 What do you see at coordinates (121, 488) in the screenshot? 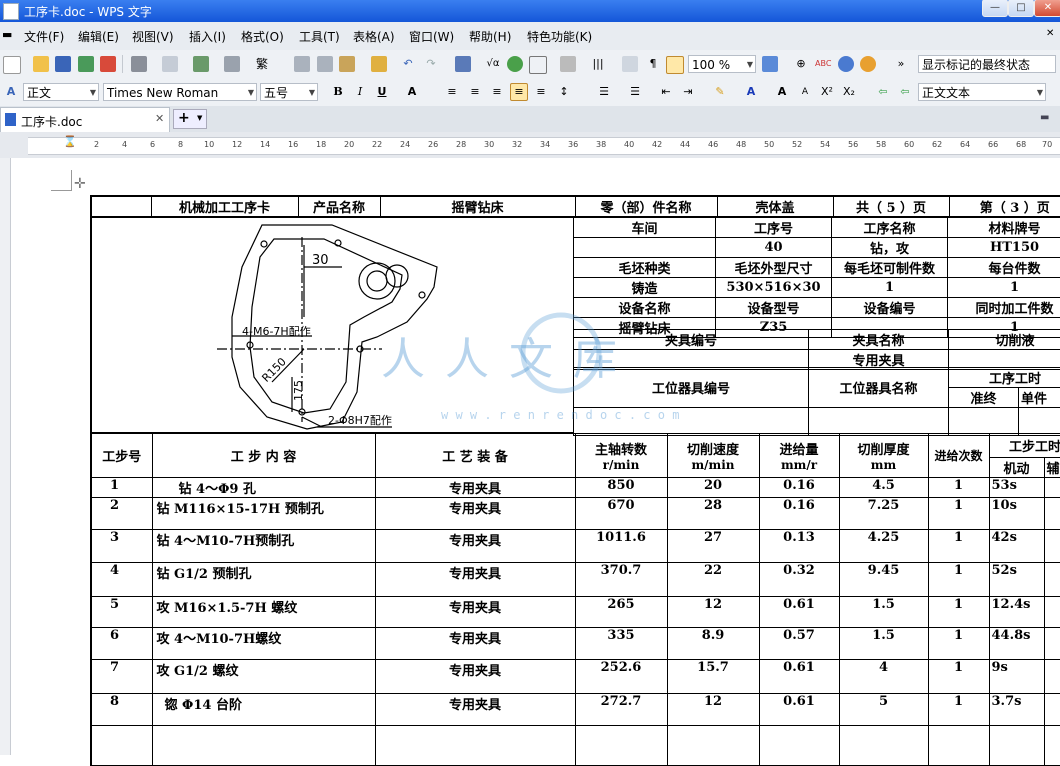
I see `step-no: 1` at bounding box center [121, 488].